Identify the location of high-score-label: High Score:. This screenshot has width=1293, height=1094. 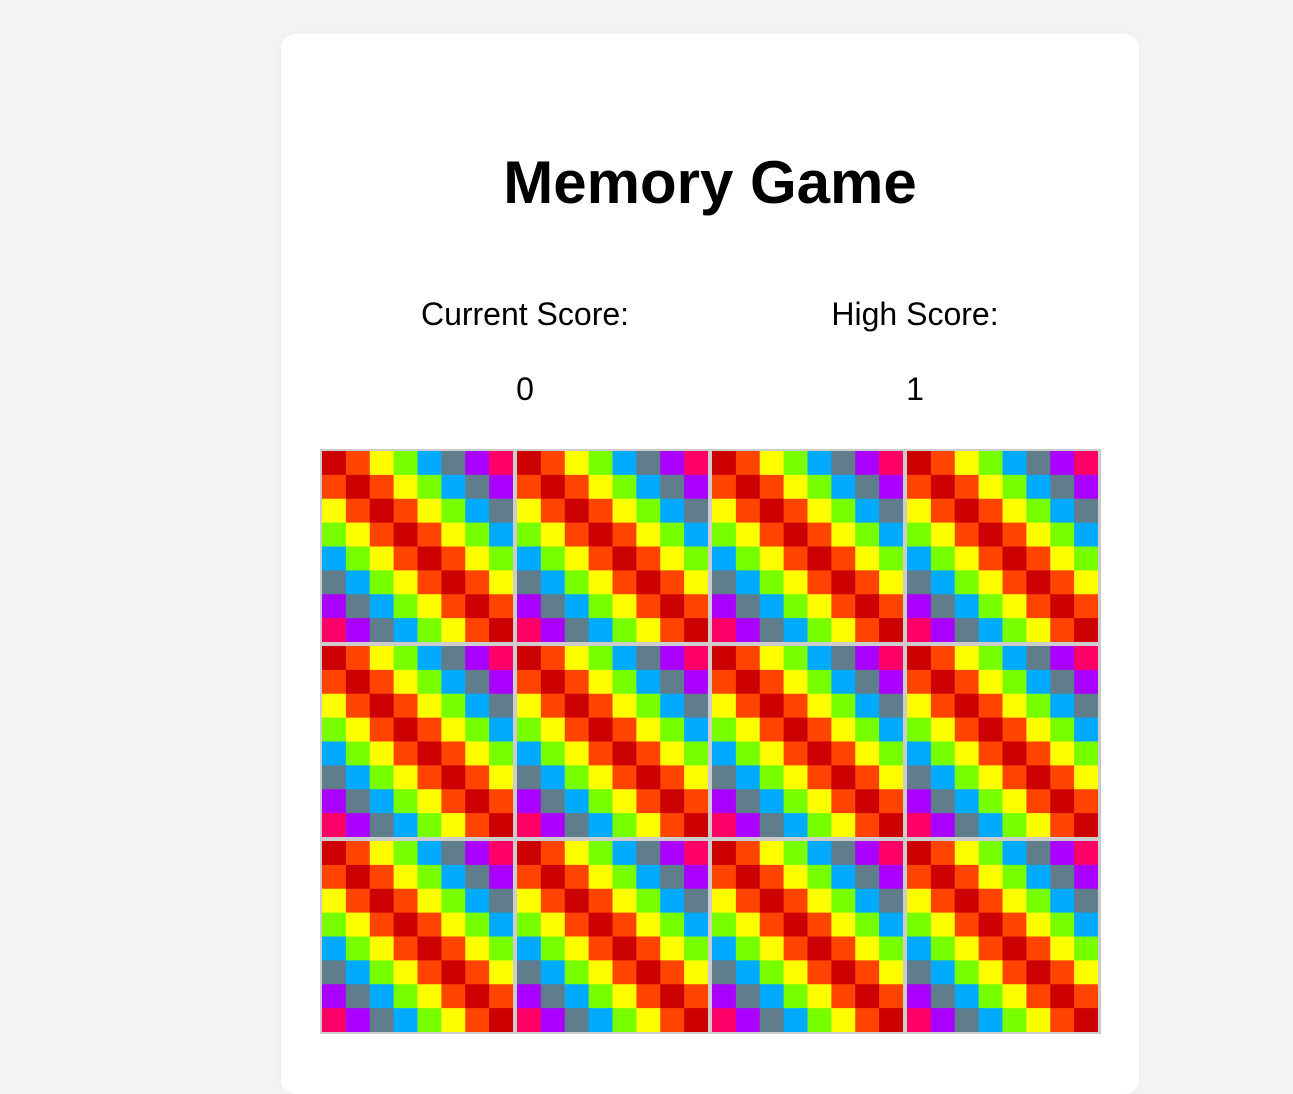
(915, 314).